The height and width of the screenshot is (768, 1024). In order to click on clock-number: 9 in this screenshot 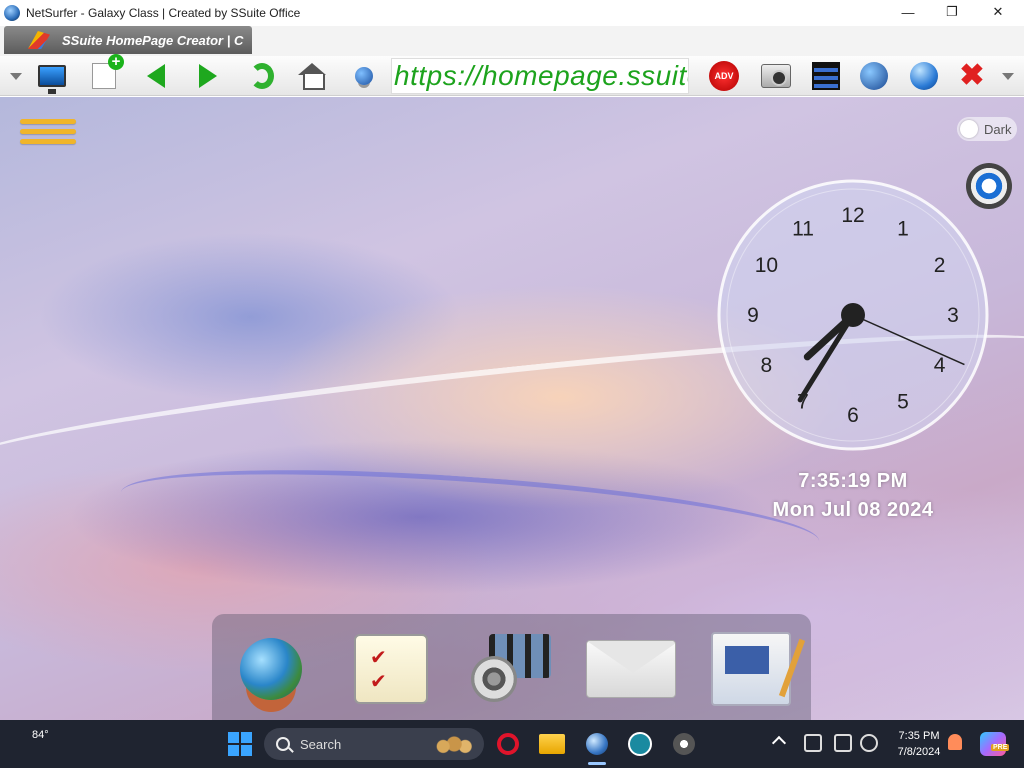, I will do `click(753, 315)`.